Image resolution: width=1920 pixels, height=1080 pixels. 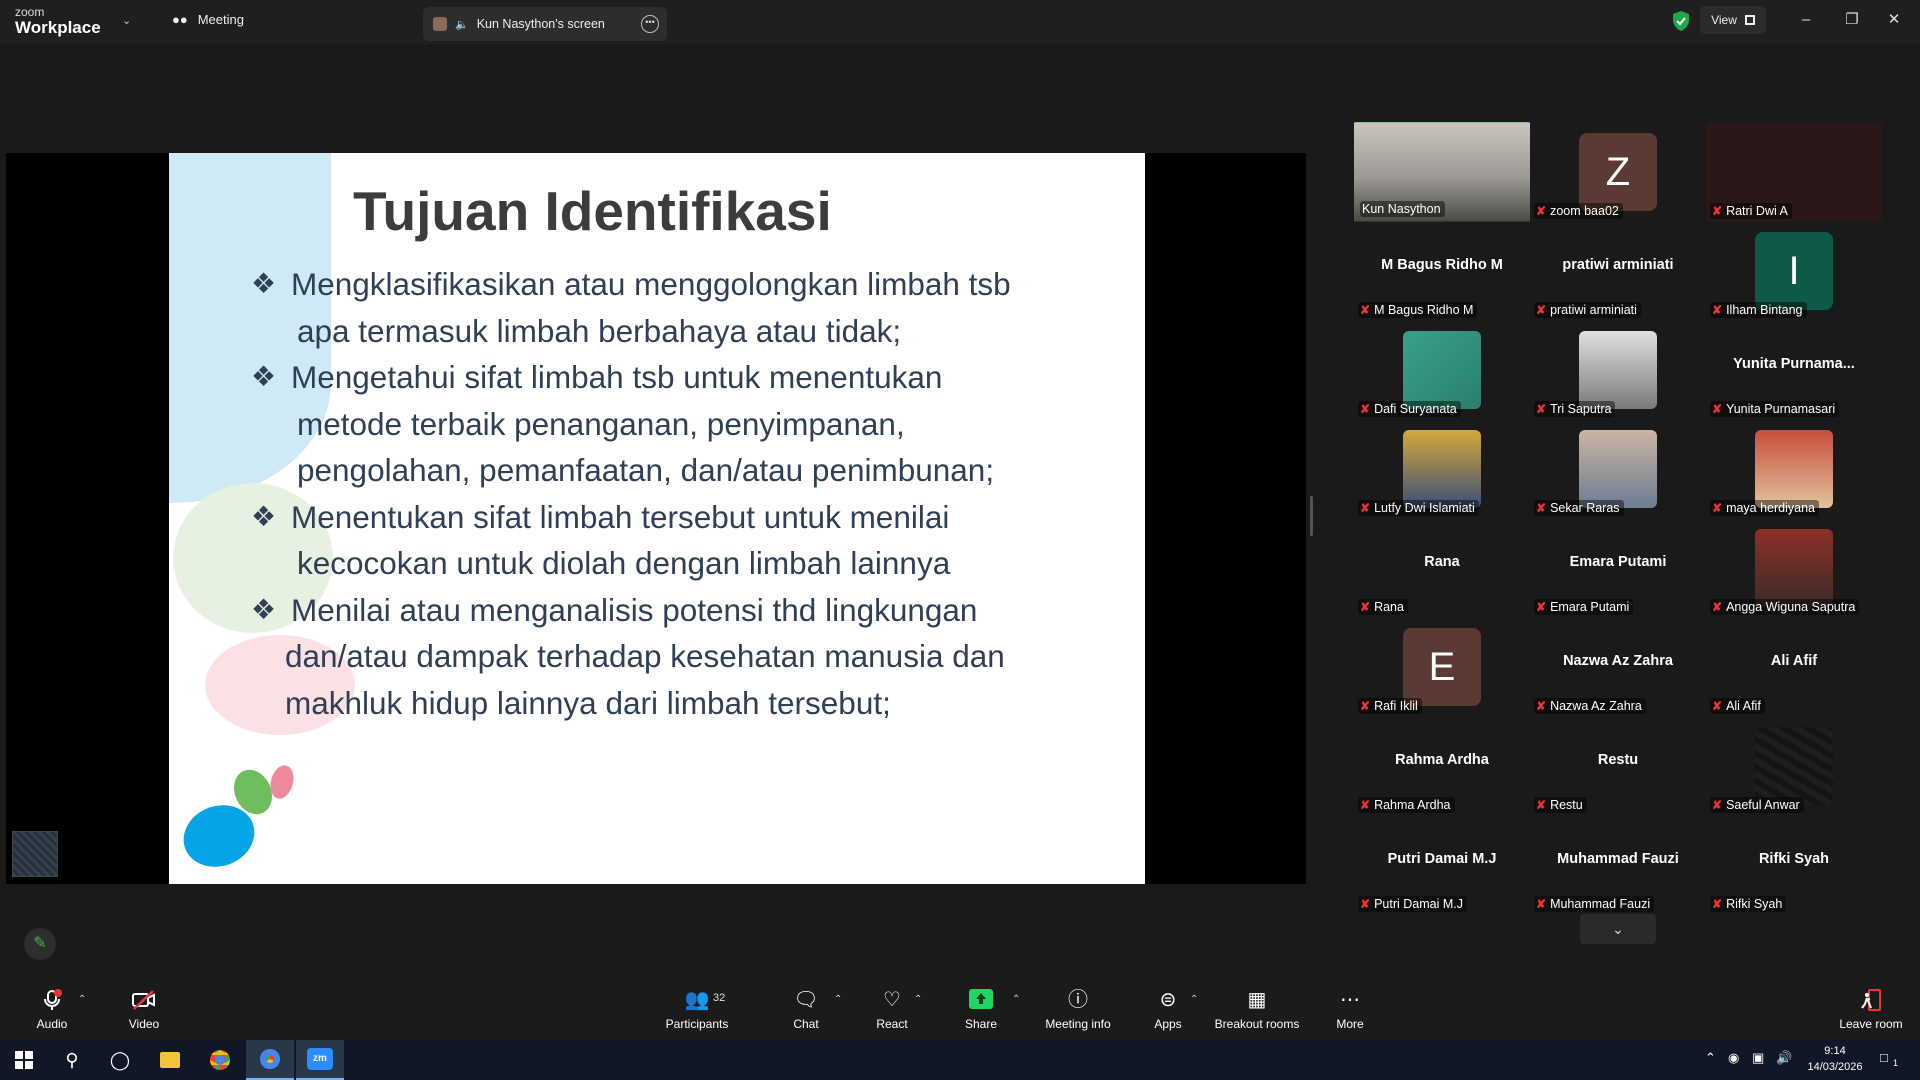 What do you see at coordinates (1311, 516) in the screenshot?
I see `splitter-handle` at bounding box center [1311, 516].